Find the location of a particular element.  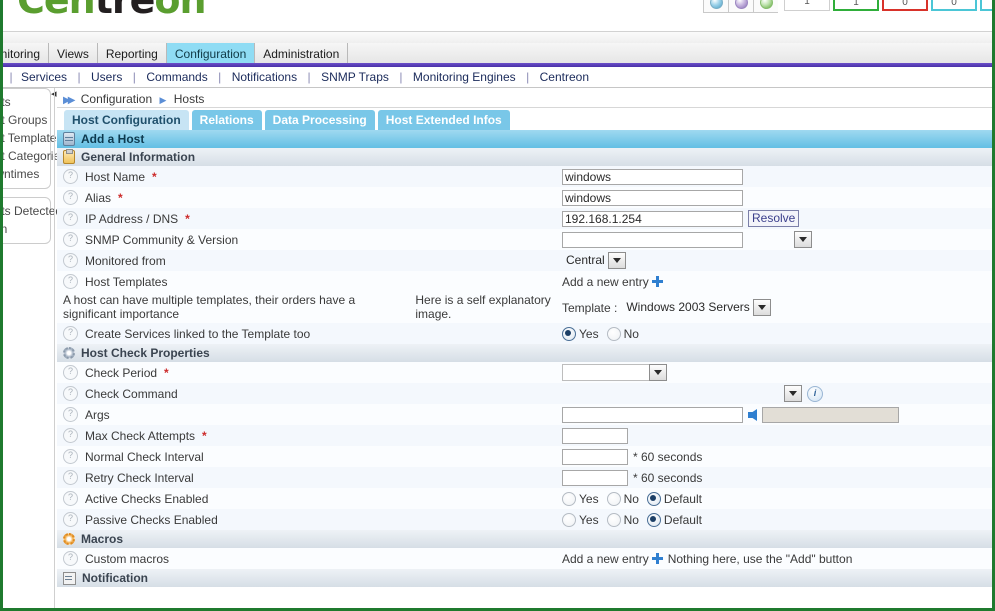

sidebar-item-scan: Scan is located at coordinates (26, 229).